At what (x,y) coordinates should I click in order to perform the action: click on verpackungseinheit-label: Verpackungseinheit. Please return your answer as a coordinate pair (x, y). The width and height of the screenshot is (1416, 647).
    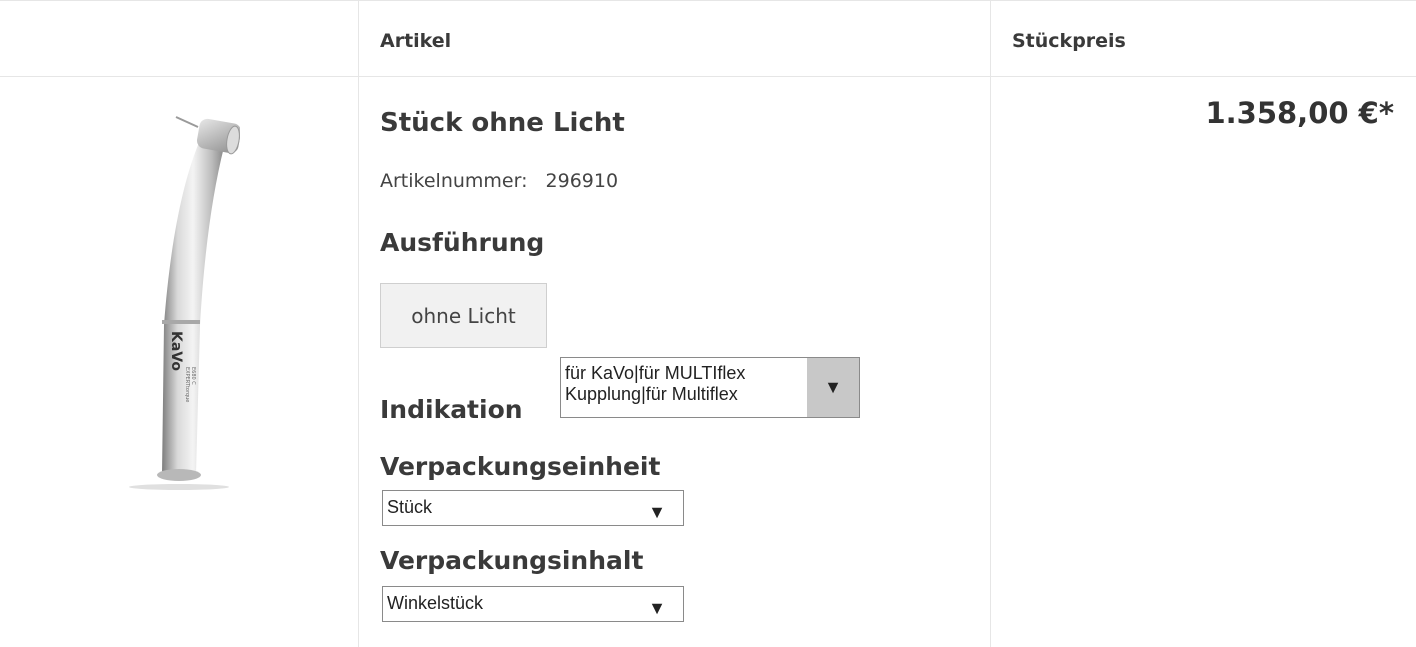
    Looking at the image, I should click on (520, 466).